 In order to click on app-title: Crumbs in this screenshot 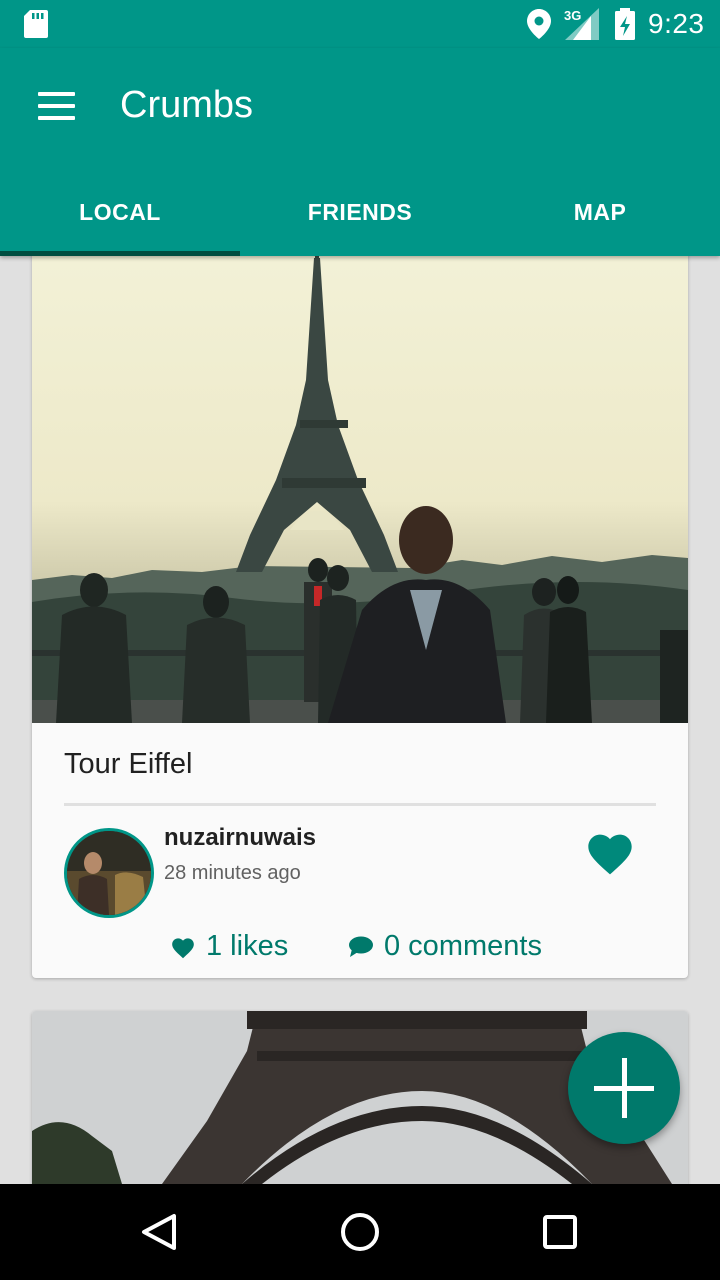, I will do `click(187, 105)`.